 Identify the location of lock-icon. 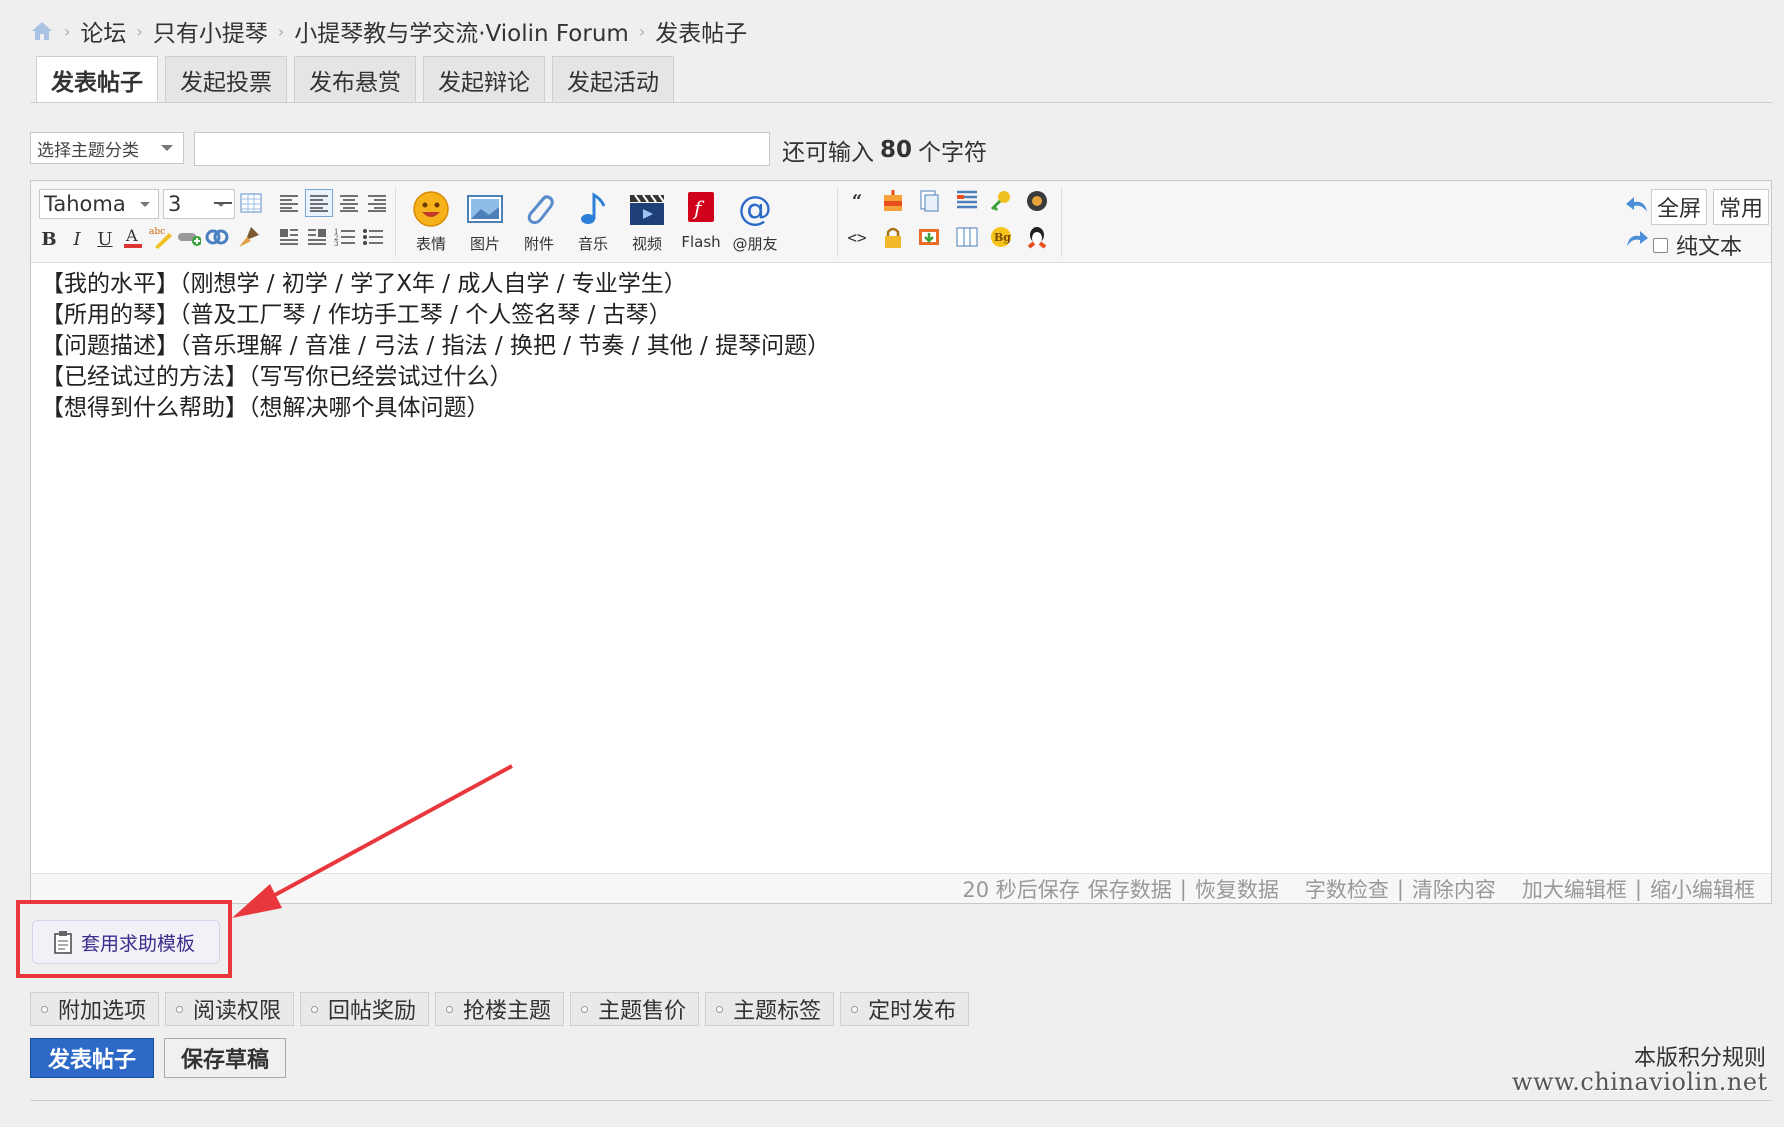
(893, 237).